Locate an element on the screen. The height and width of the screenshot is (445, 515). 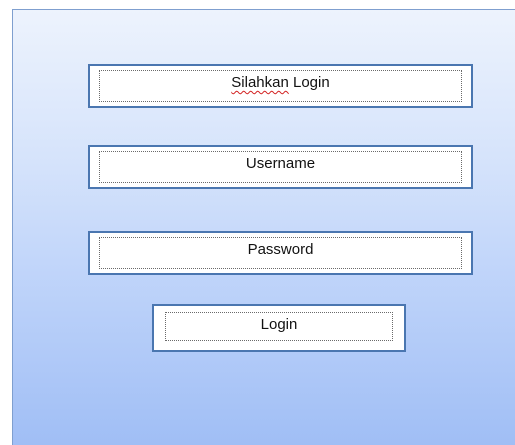
username-field: Username is located at coordinates (280, 167).